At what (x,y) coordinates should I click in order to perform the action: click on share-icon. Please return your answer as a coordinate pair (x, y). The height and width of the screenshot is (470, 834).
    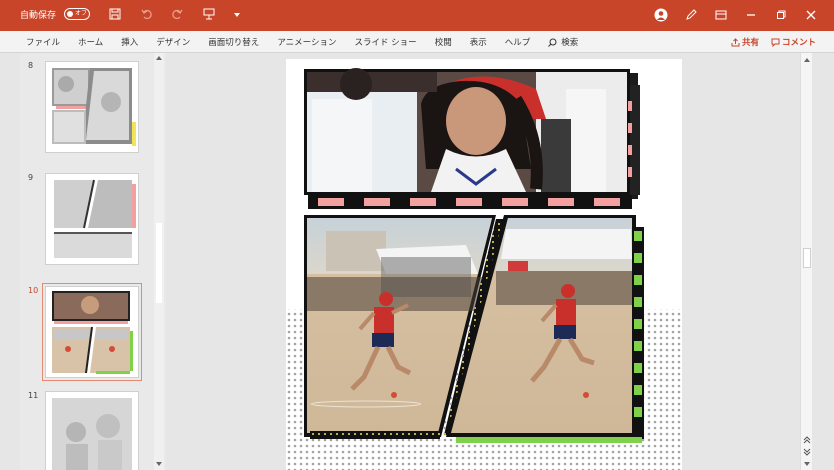
    Looking at the image, I should click on (735, 41).